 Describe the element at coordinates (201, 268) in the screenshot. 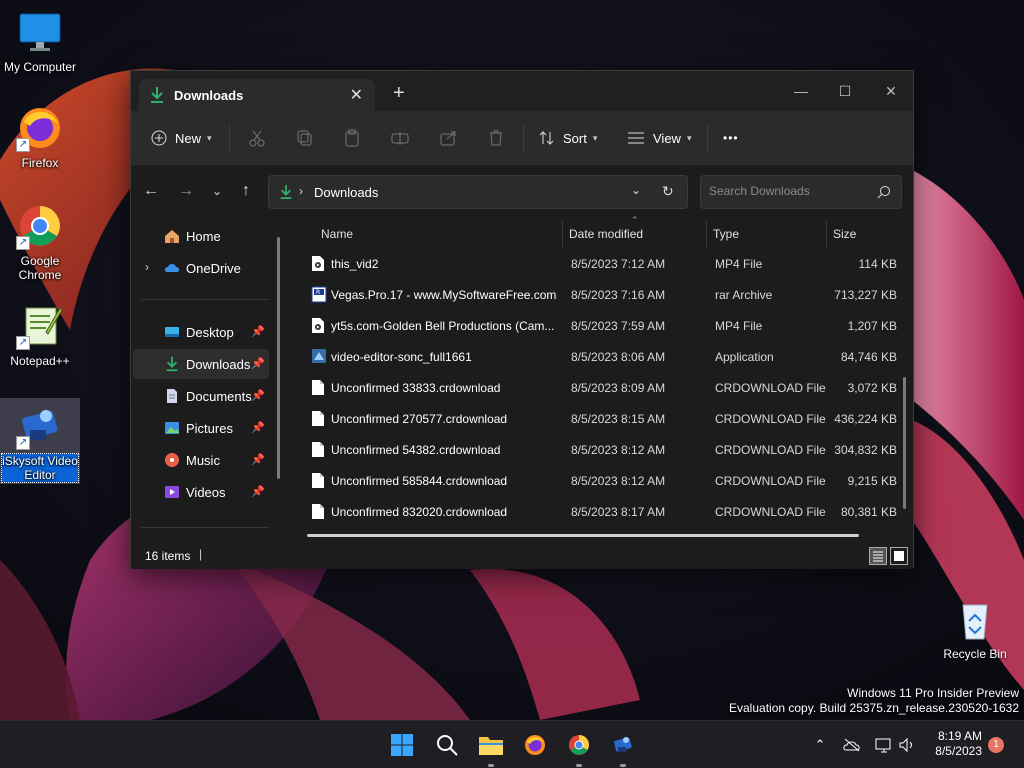

I see `nav-item-onedrive: › OneDrive` at that location.